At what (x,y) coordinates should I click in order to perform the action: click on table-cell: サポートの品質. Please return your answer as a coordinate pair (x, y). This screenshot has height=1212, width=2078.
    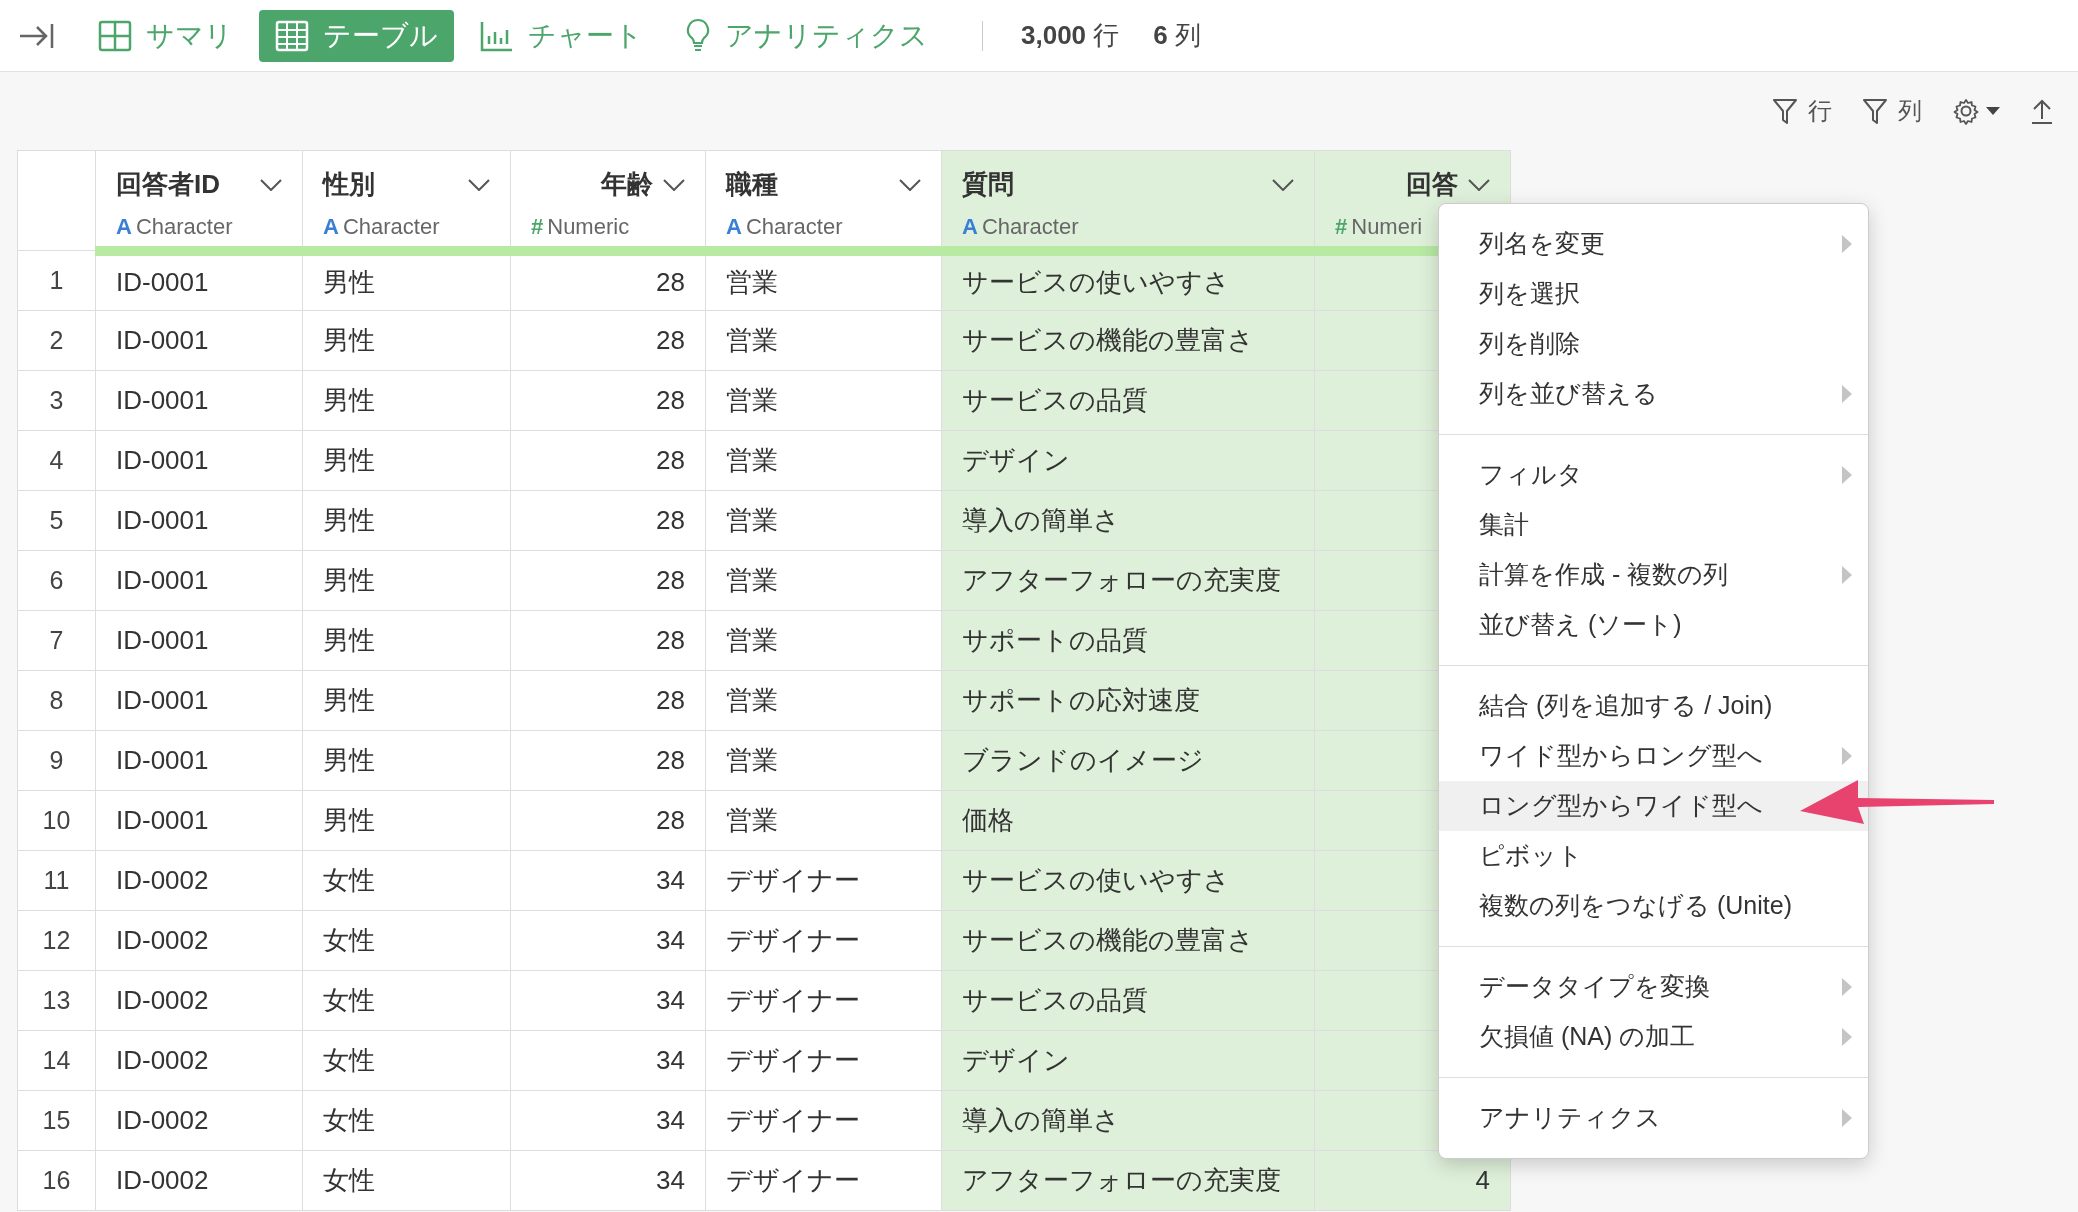
    Looking at the image, I should click on (1128, 640).